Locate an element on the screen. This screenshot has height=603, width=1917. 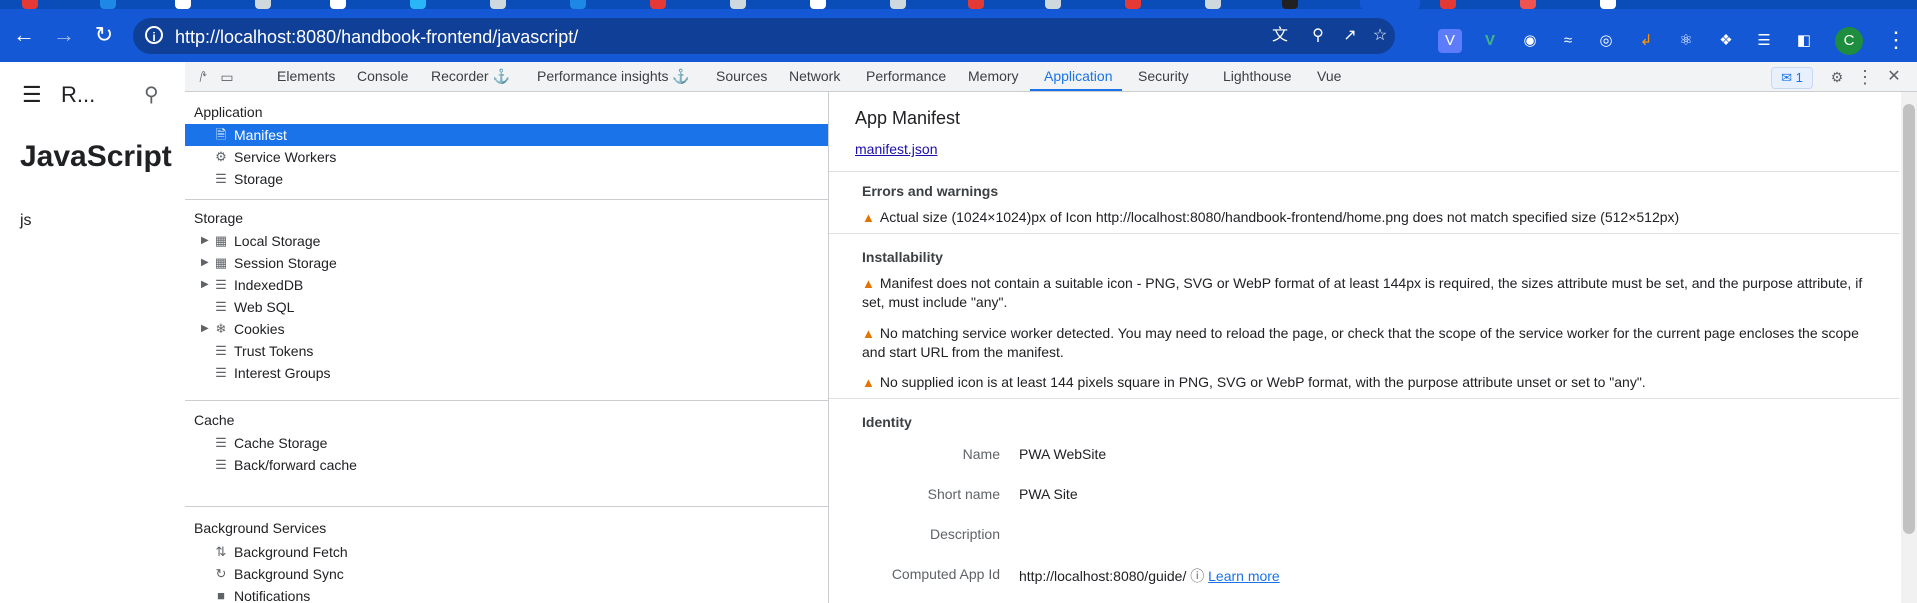
sidebar-item-background-sync: ↻ Background Sync is located at coordinates (506, 574).